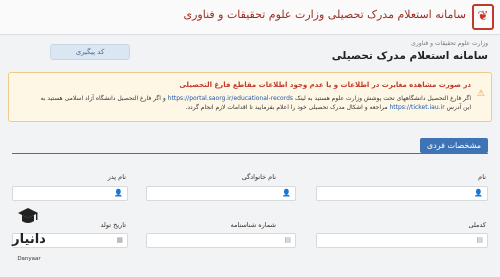 The width and height of the screenshot is (500, 277). I want to click on family-name-input: 👤, so click(221, 193).